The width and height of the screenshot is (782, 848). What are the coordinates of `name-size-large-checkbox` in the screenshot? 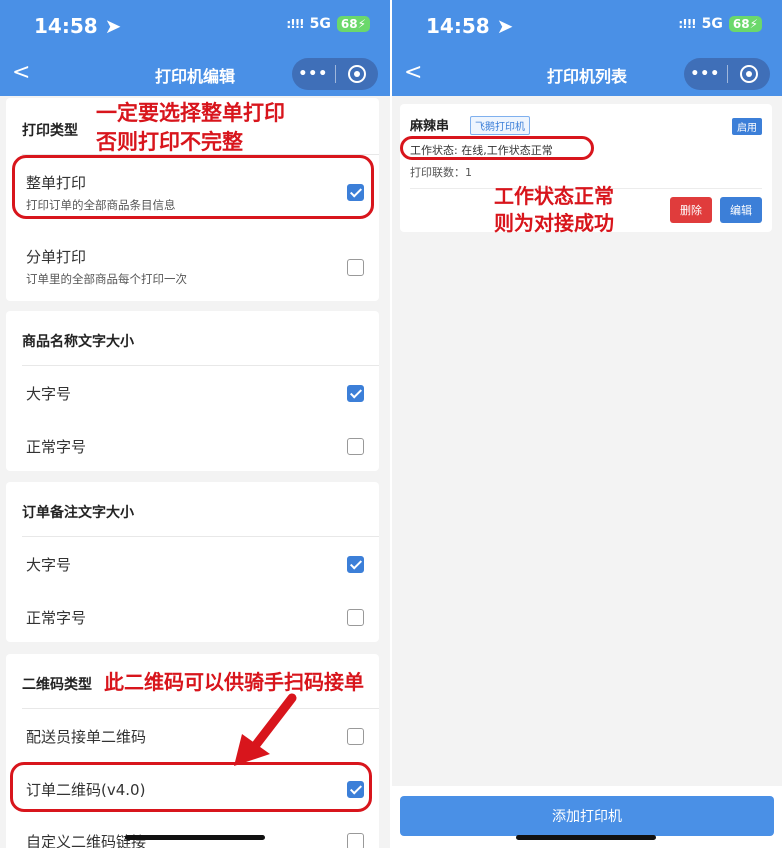 It's located at (355, 393).